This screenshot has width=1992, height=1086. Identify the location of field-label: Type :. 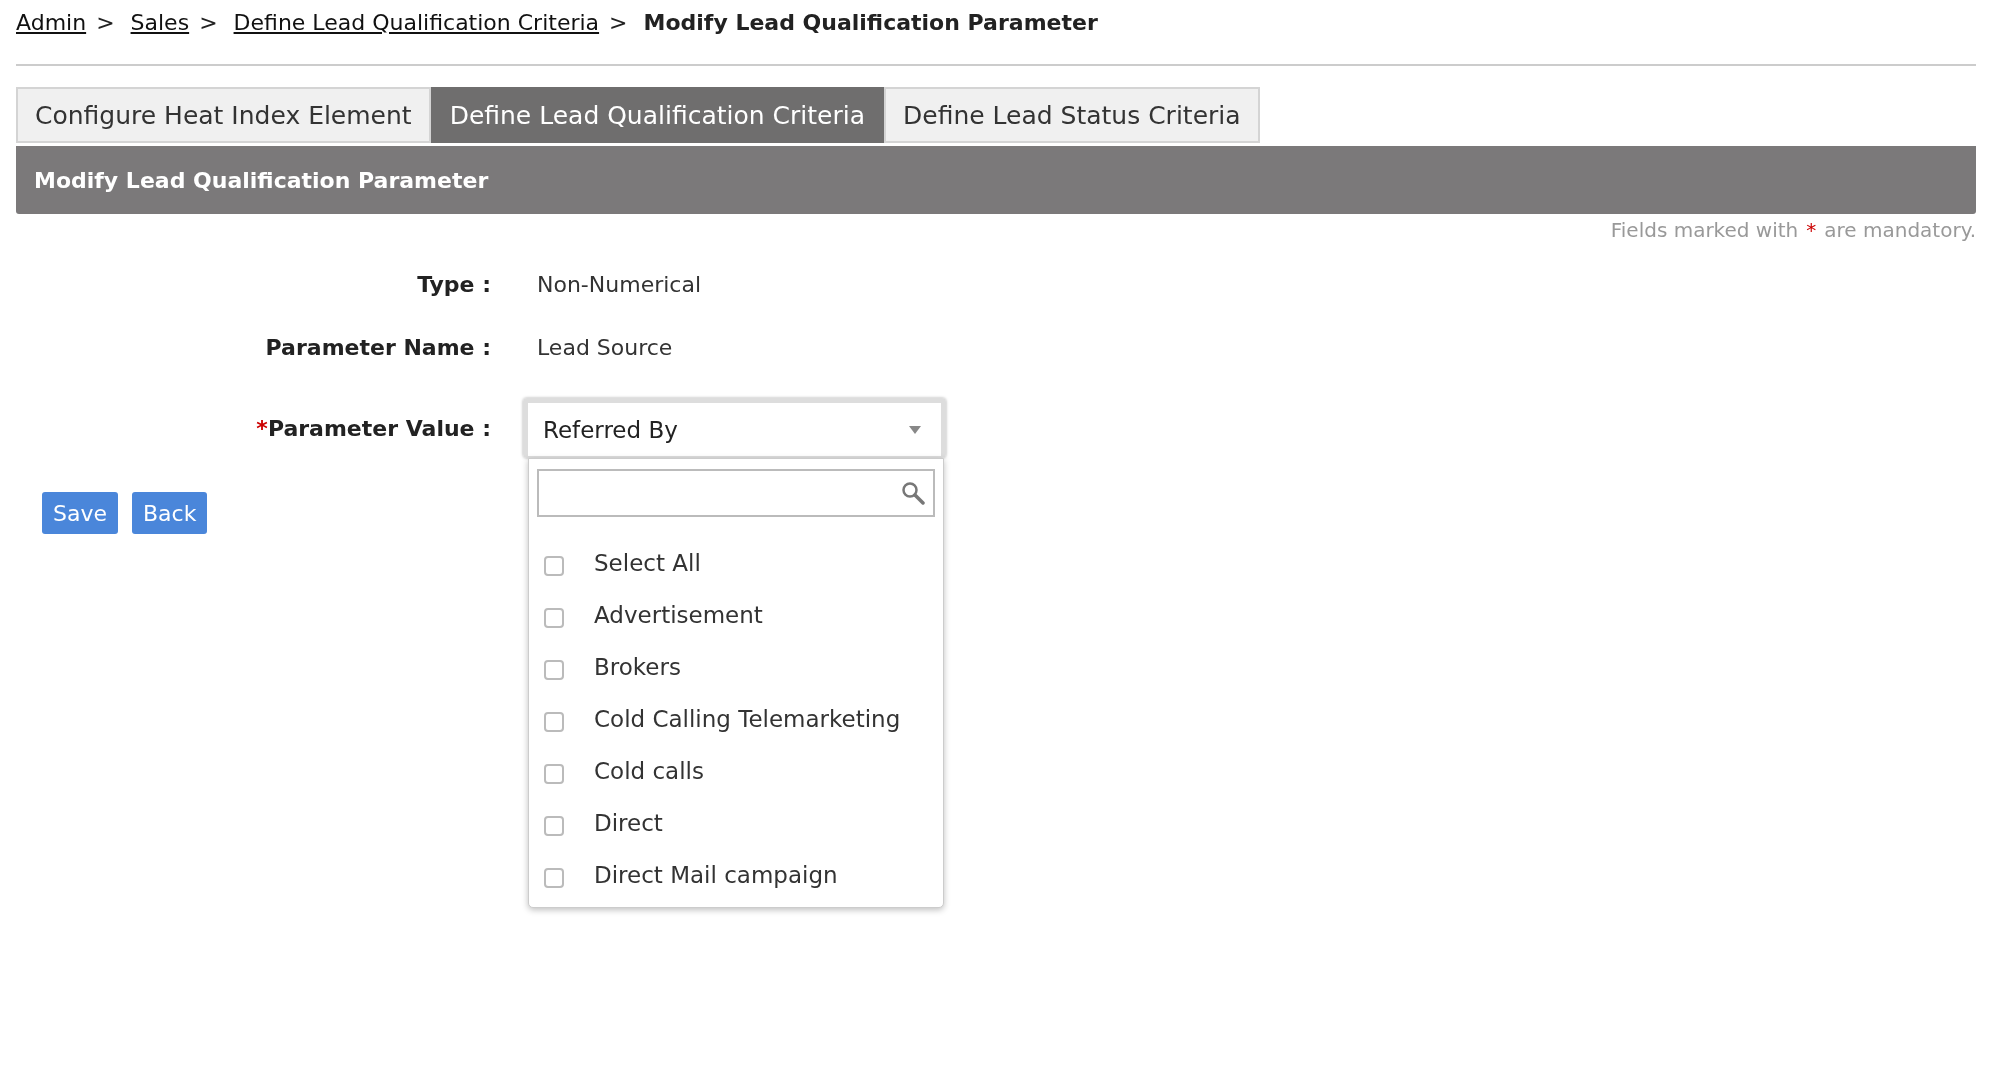
(454, 284).